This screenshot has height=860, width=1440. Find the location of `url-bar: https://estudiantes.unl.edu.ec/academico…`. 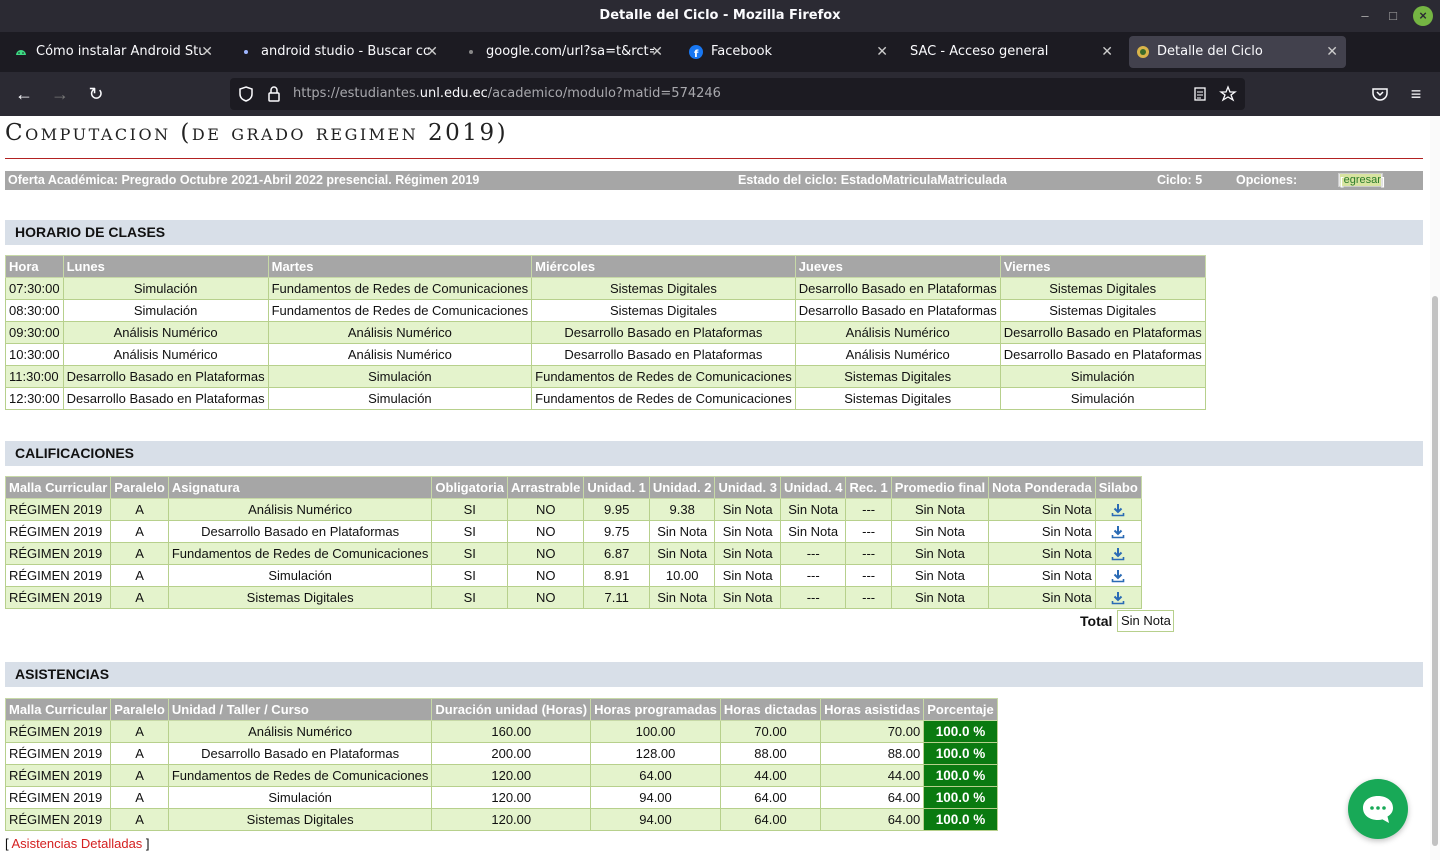

url-bar: https://estudiantes.unl.edu.ec/academico… is located at coordinates (737, 94).